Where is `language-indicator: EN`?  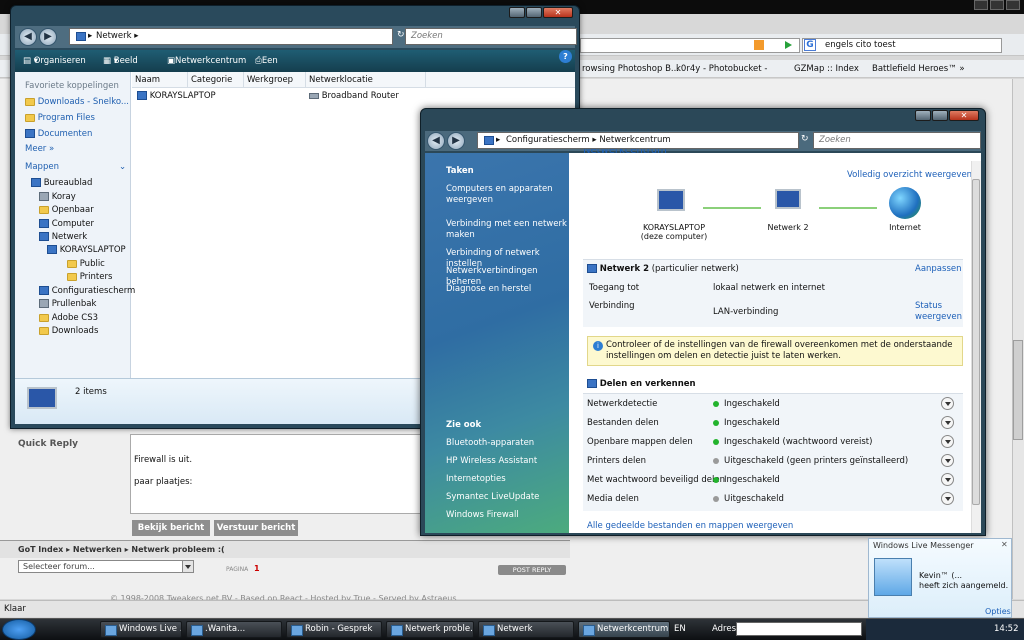
language-indicator: EN is located at coordinates (680, 629).